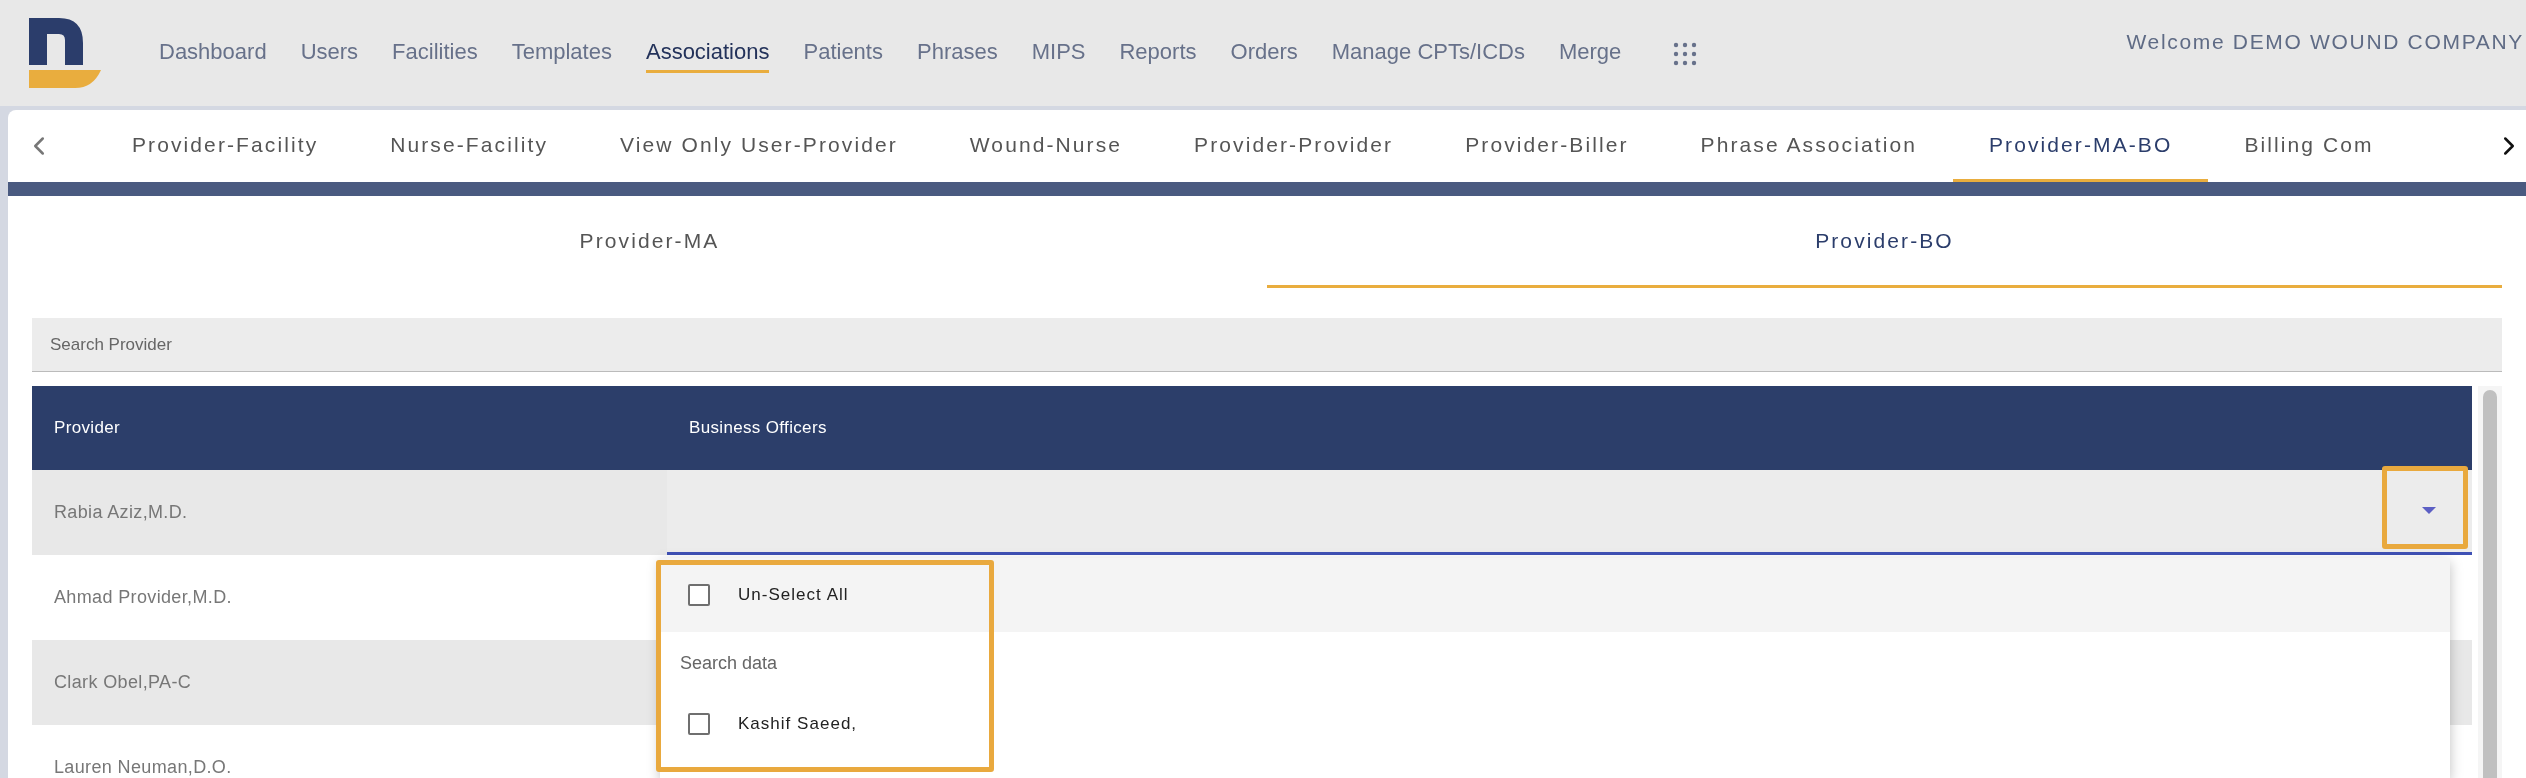 The width and height of the screenshot is (2526, 778). I want to click on search-data-field: Search data, so click(819, 663).